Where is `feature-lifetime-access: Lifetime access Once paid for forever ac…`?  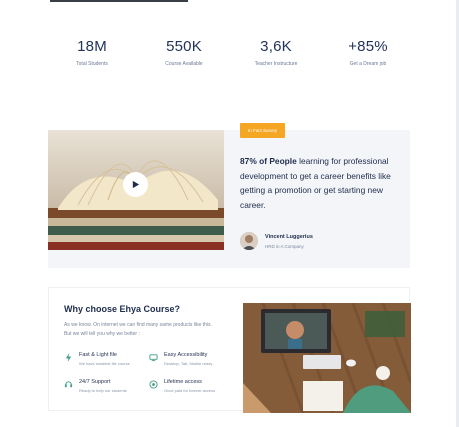
feature-lifetime-access: Lifetime access Once paid for forever ac… is located at coordinates (182, 386).